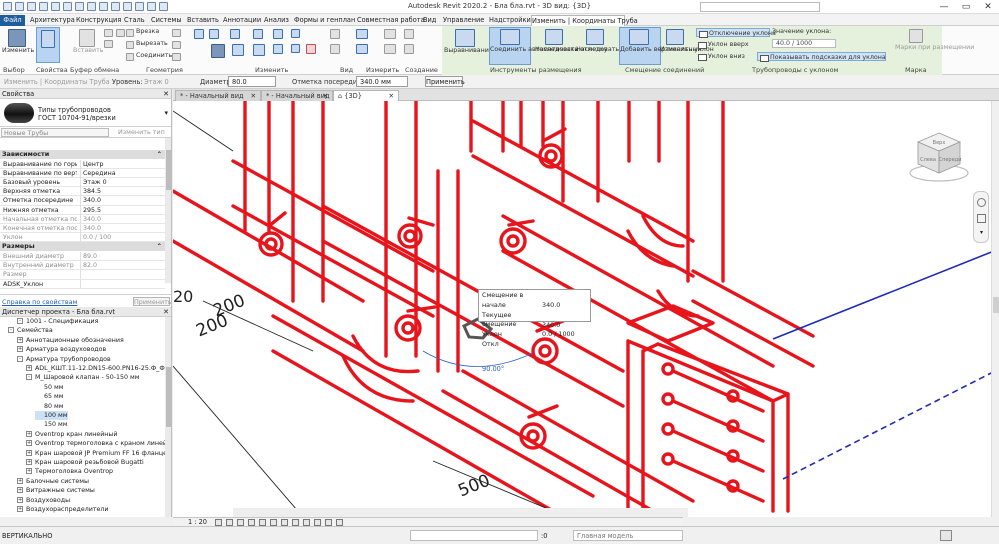  Describe the element at coordinates (966, 7) in the screenshot. I see `restore-button: ▭` at that location.